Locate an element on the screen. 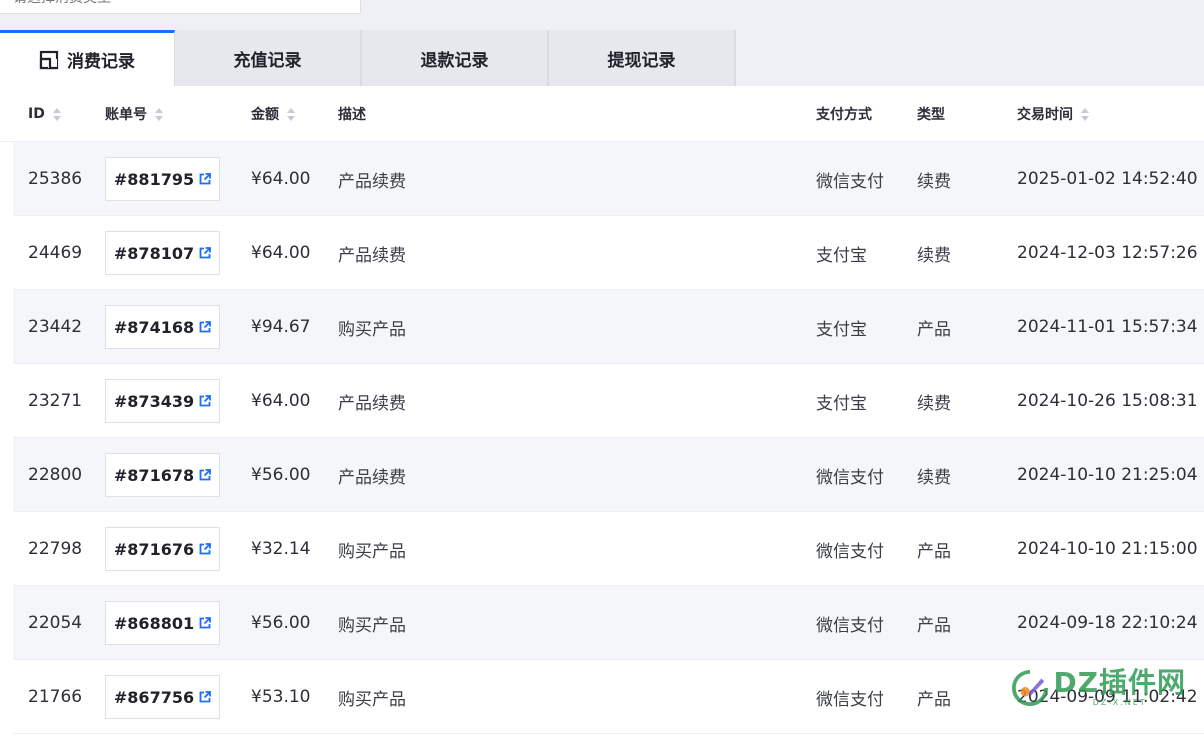 This screenshot has width=1204, height=736. tab-withdraw: 提现记录 is located at coordinates (642, 58).